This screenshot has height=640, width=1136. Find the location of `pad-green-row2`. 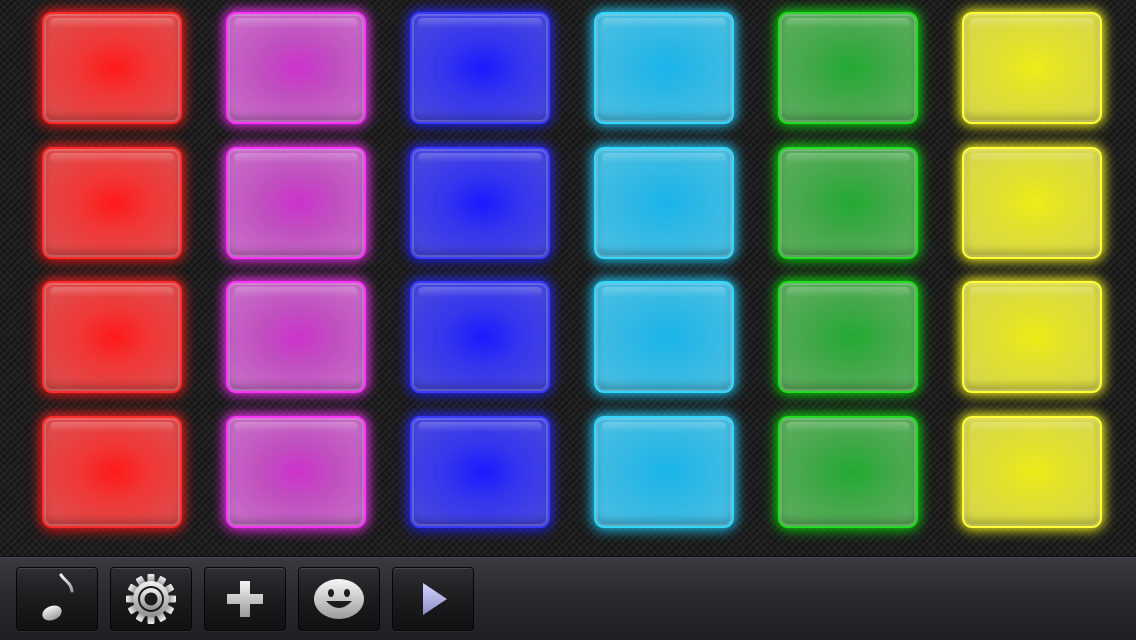

pad-green-row2 is located at coordinates (848, 203).